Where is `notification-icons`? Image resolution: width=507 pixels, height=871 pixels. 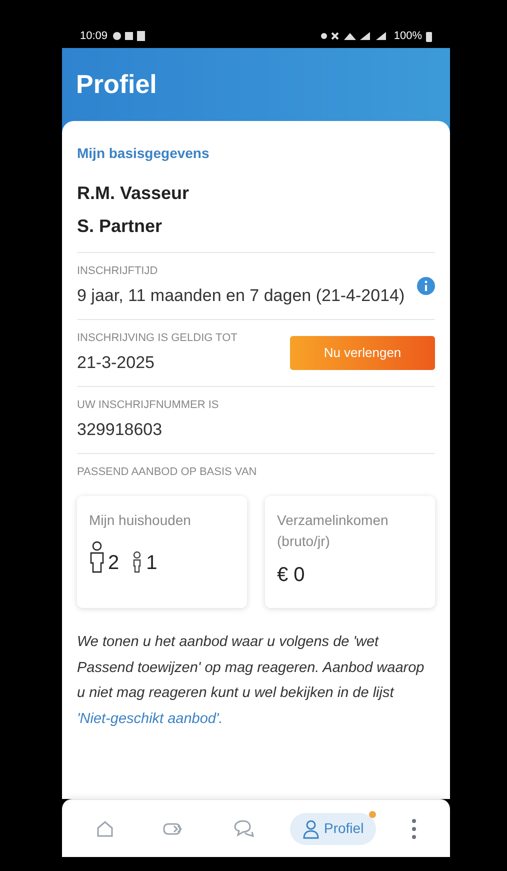
notification-icons is located at coordinates (129, 36).